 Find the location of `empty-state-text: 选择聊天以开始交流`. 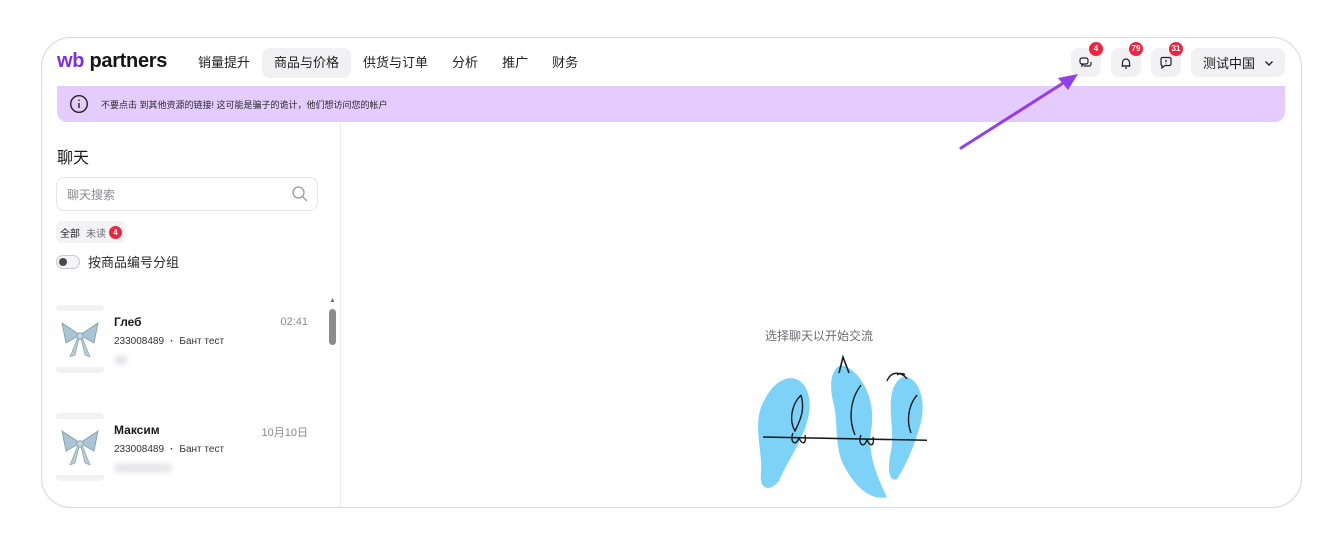

empty-state-text: 选择聊天以开始交流 is located at coordinates (819, 336).